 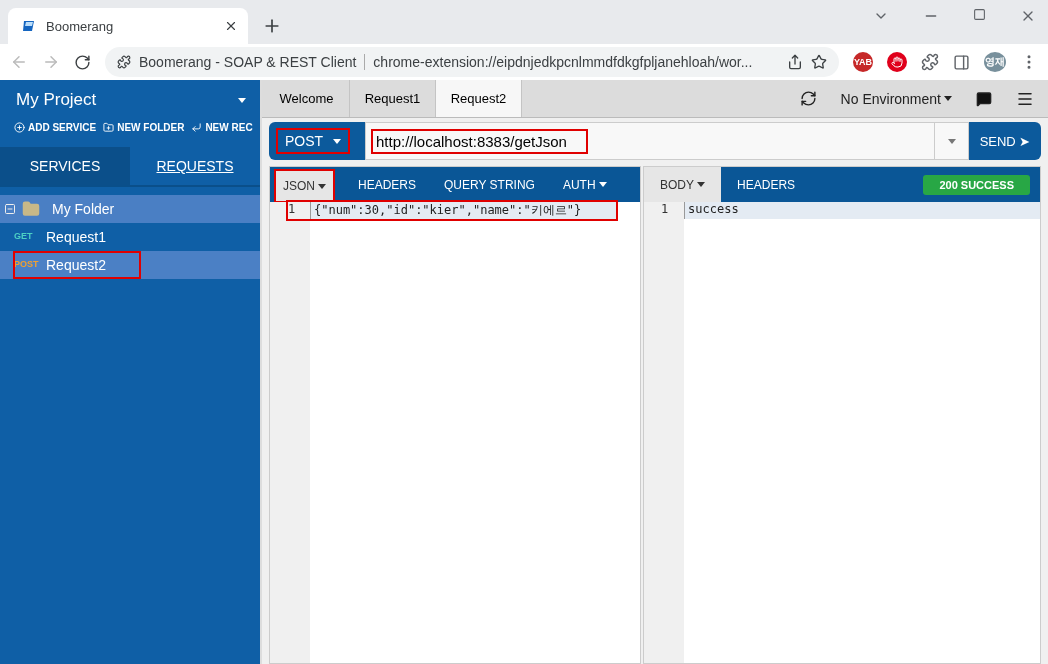 I want to click on status-badge: 200 SUCCESS, so click(x=976, y=184).